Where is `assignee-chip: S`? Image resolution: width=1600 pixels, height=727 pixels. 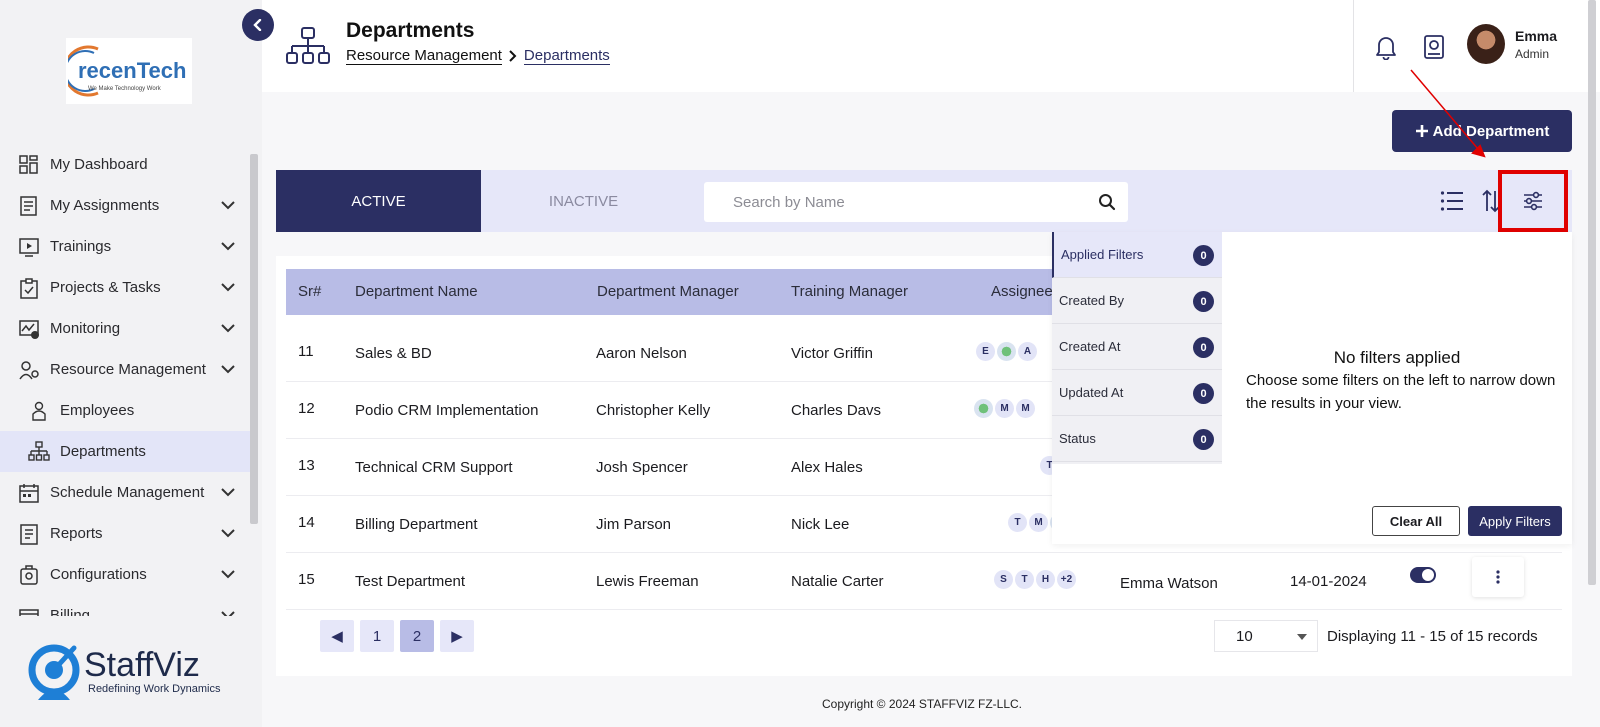 assignee-chip: S is located at coordinates (1003, 579).